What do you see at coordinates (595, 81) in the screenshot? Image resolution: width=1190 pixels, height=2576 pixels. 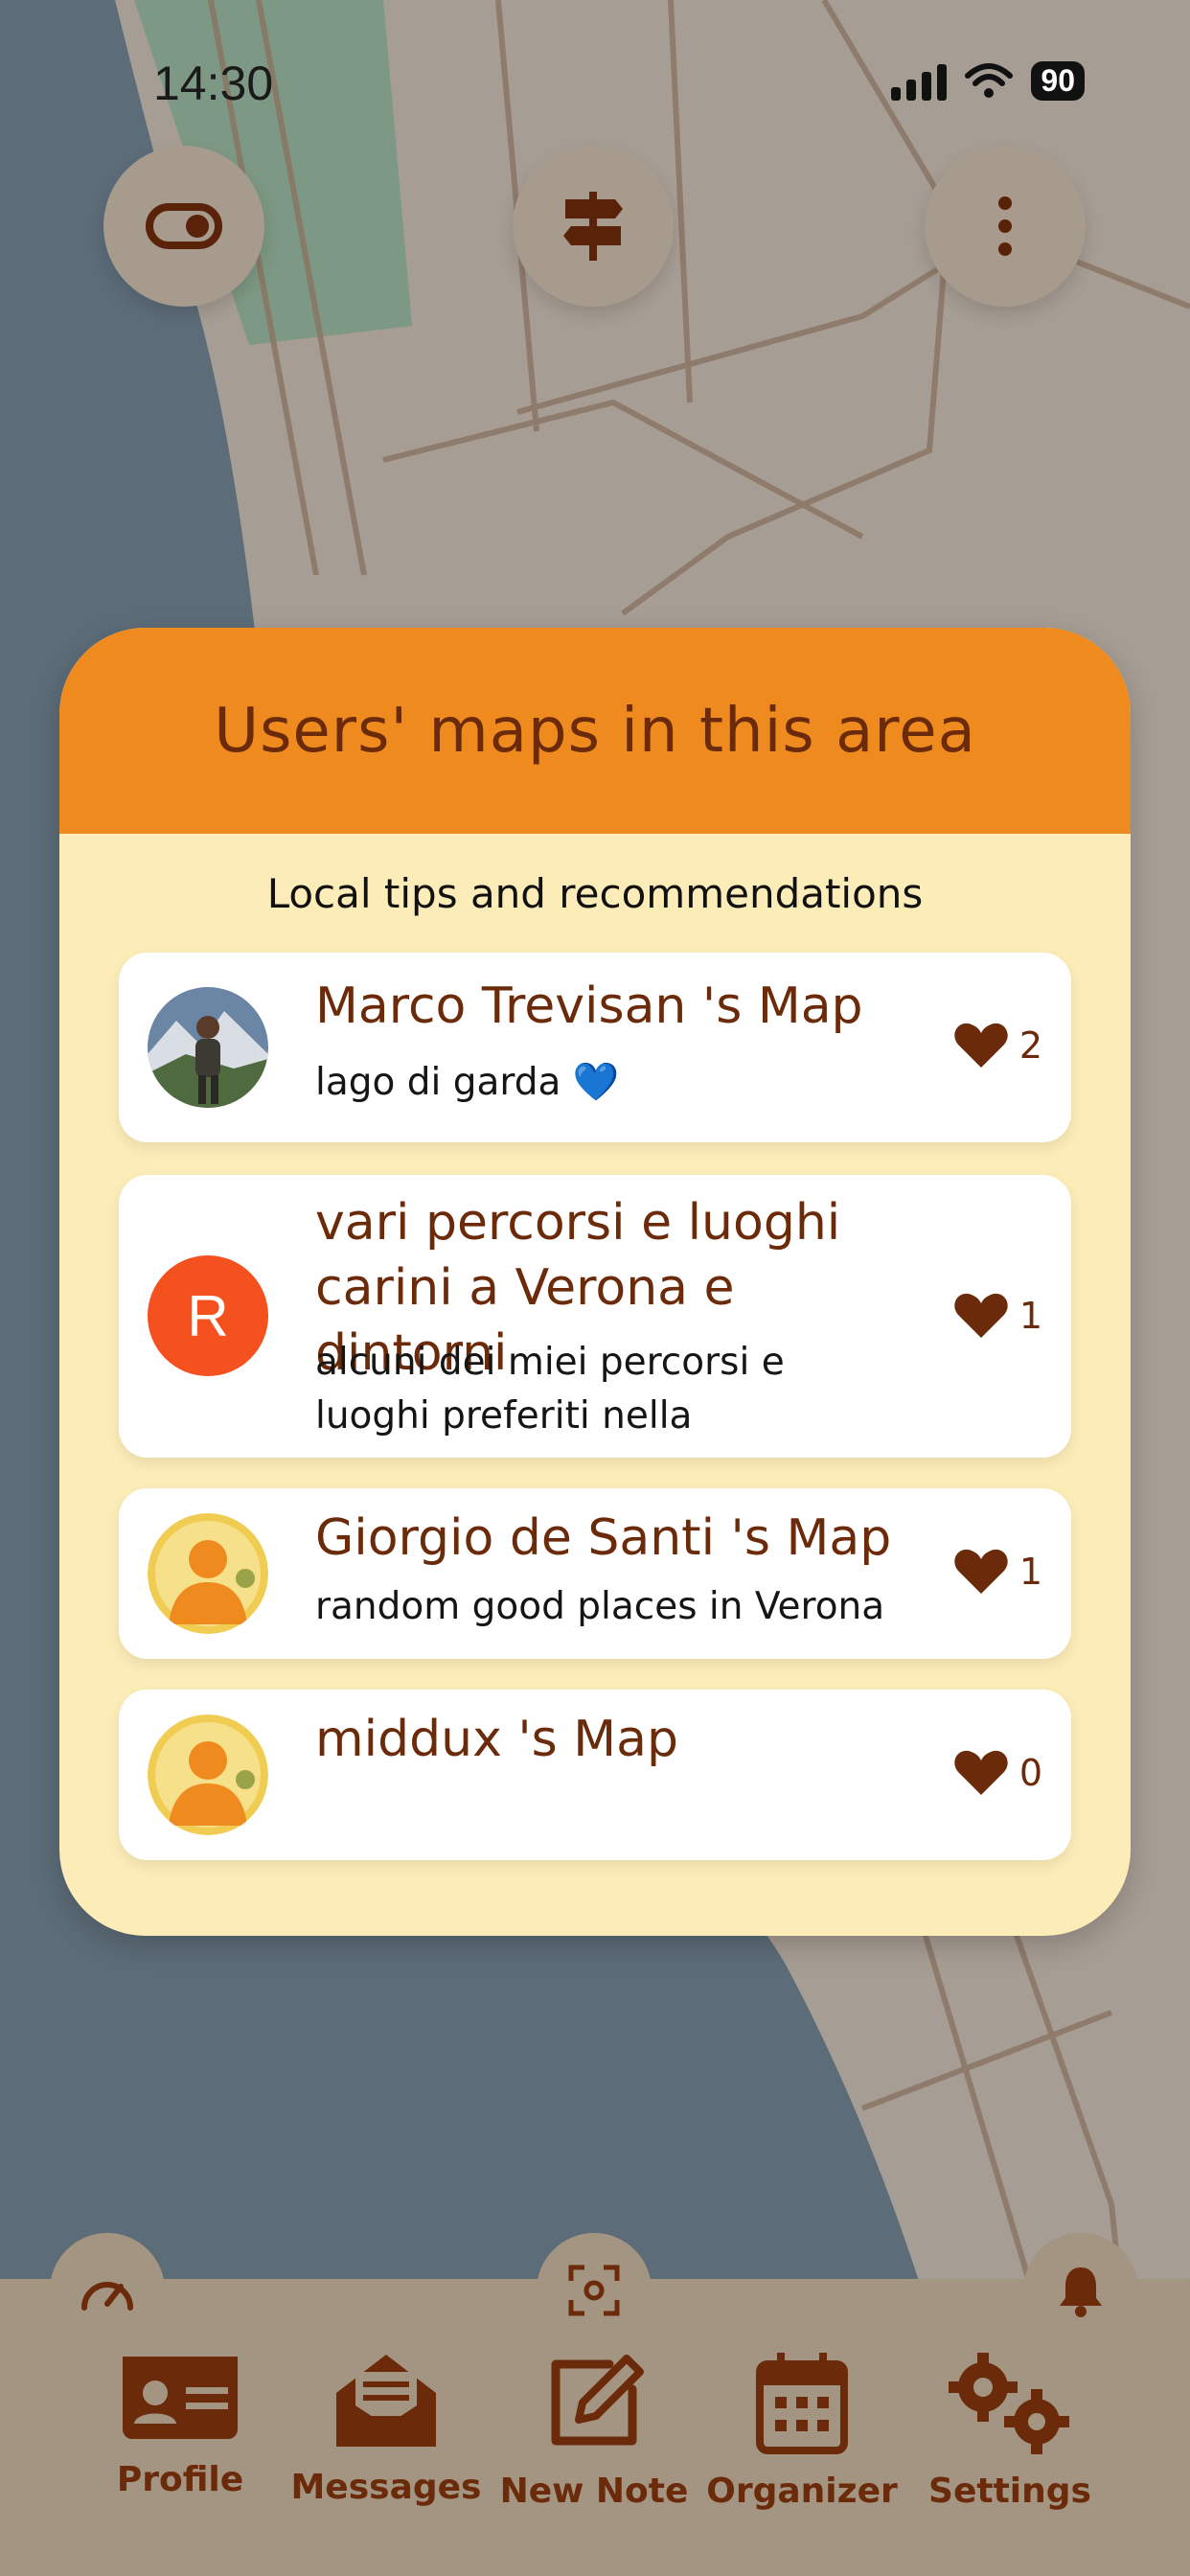 I see `status-bar: 14:30 90` at bounding box center [595, 81].